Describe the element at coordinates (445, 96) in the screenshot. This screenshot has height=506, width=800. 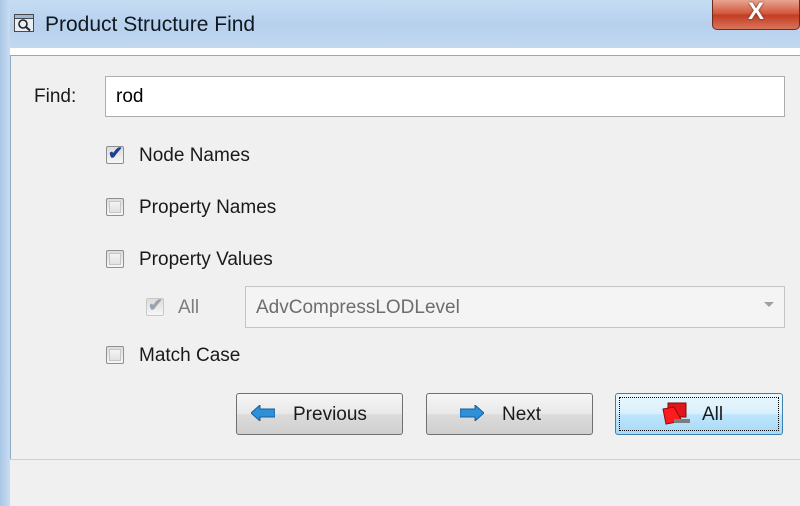
I see `find-input: rod` at that location.